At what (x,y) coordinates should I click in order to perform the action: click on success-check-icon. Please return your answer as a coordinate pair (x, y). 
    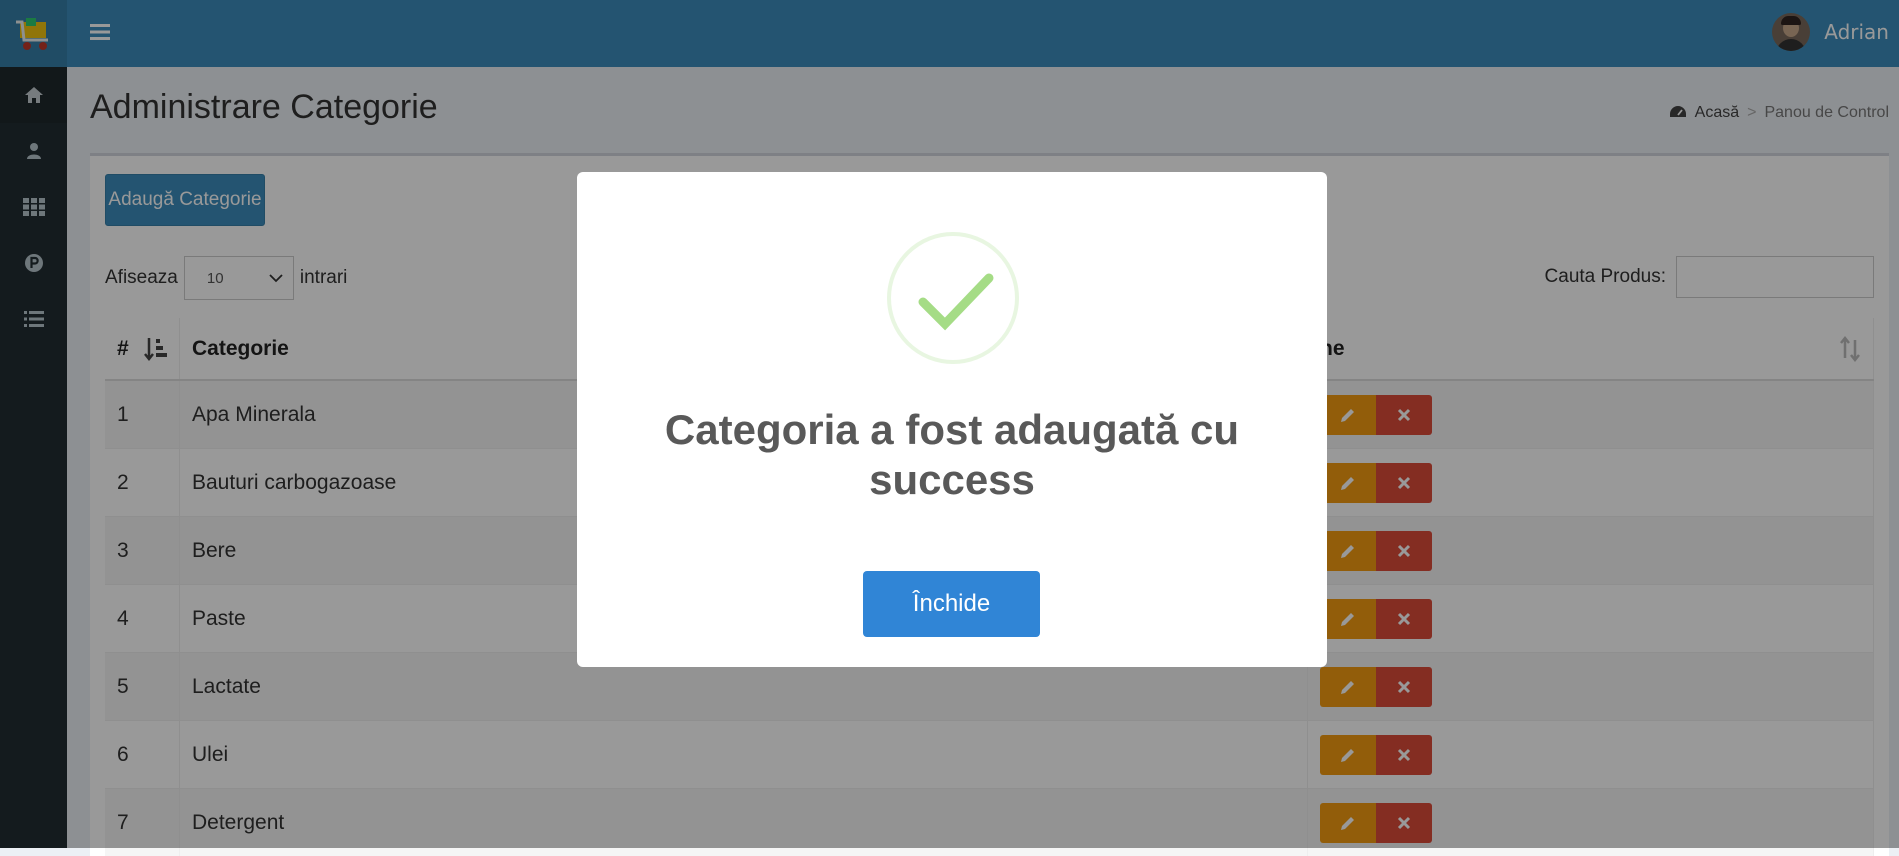
    Looking at the image, I should click on (953, 298).